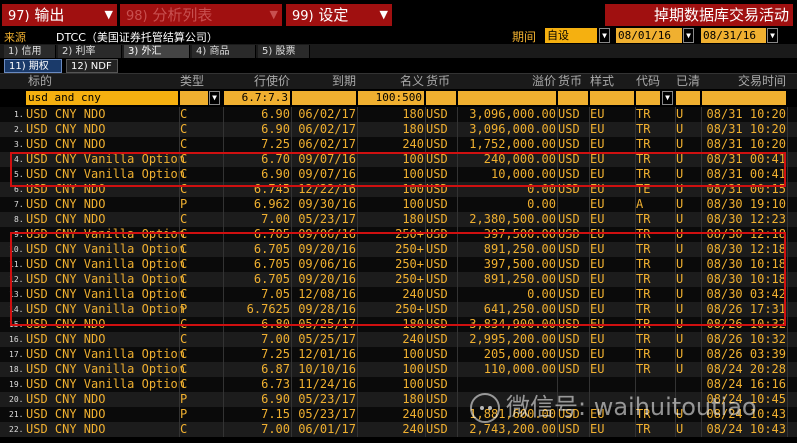 This screenshot has width=797, height=443. I want to click on notional-filter-input: 100:500, so click(391, 98).